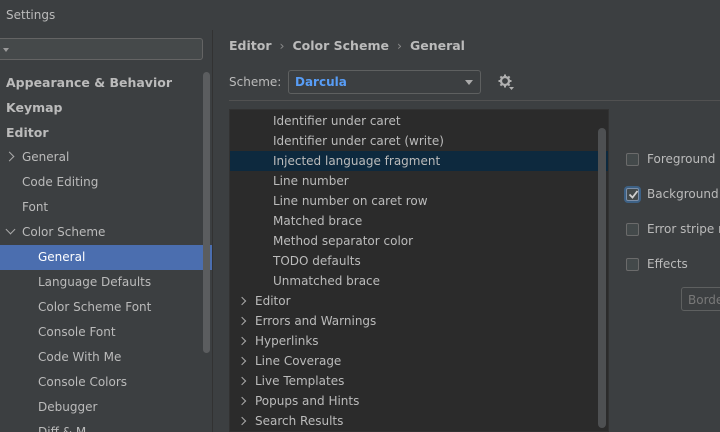 The image size is (720, 432). Describe the element at coordinates (34, 107) in the screenshot. I see `tree-item-label: Keymap` at that location.